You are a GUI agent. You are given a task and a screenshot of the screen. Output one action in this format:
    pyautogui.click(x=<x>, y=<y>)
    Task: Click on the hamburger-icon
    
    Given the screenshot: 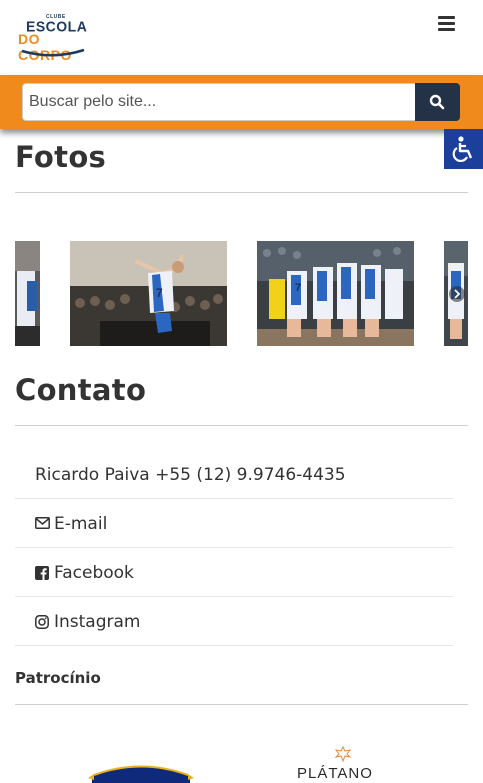 What is the action you would take?
    pyautogui.click(x=446, y=23)
    